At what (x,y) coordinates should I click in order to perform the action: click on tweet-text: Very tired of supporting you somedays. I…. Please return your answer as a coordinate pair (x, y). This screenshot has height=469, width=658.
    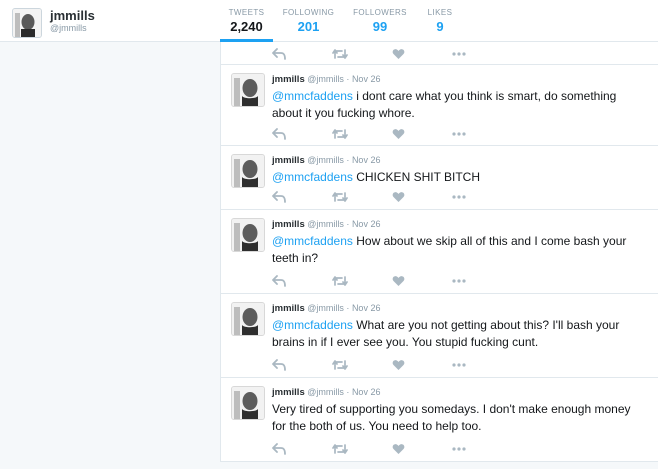
    Looking at the image, I should click on (459, 418).